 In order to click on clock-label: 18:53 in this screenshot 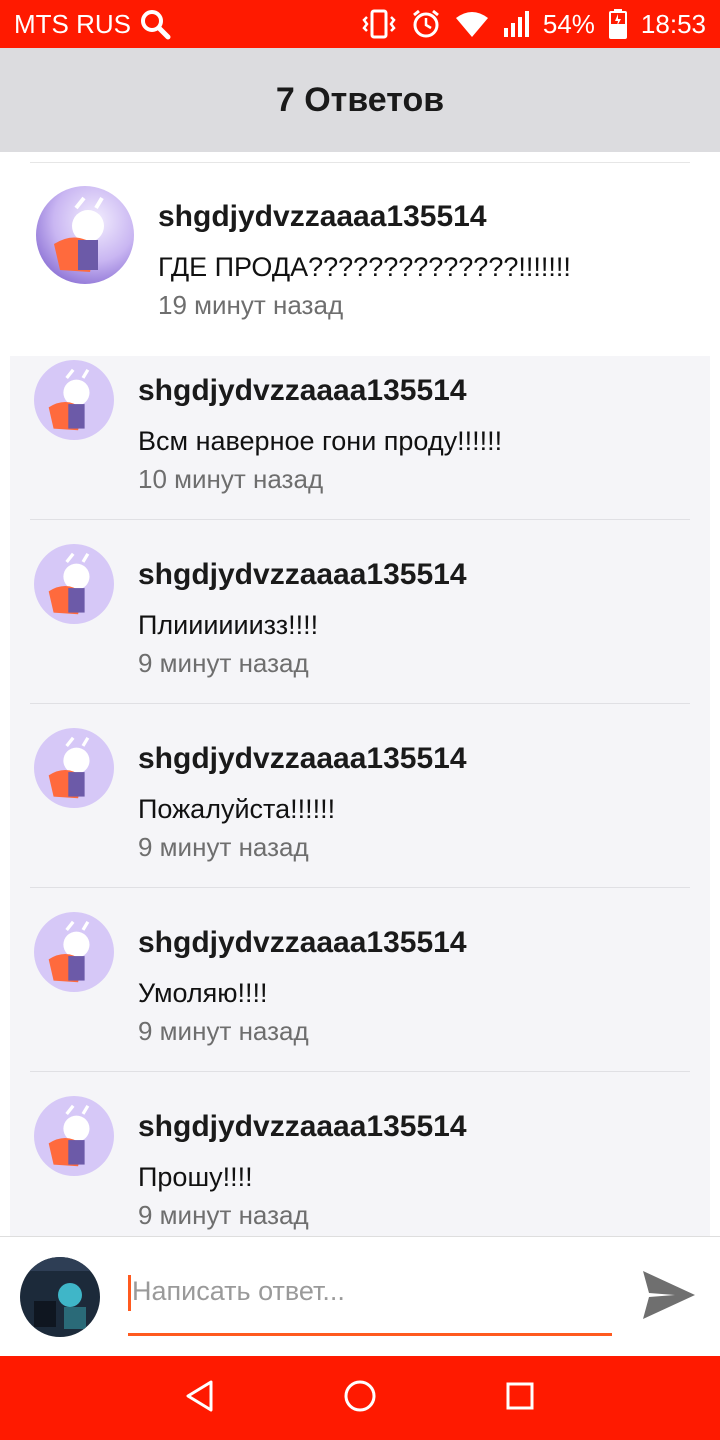, I will do `click(673, 23)`.